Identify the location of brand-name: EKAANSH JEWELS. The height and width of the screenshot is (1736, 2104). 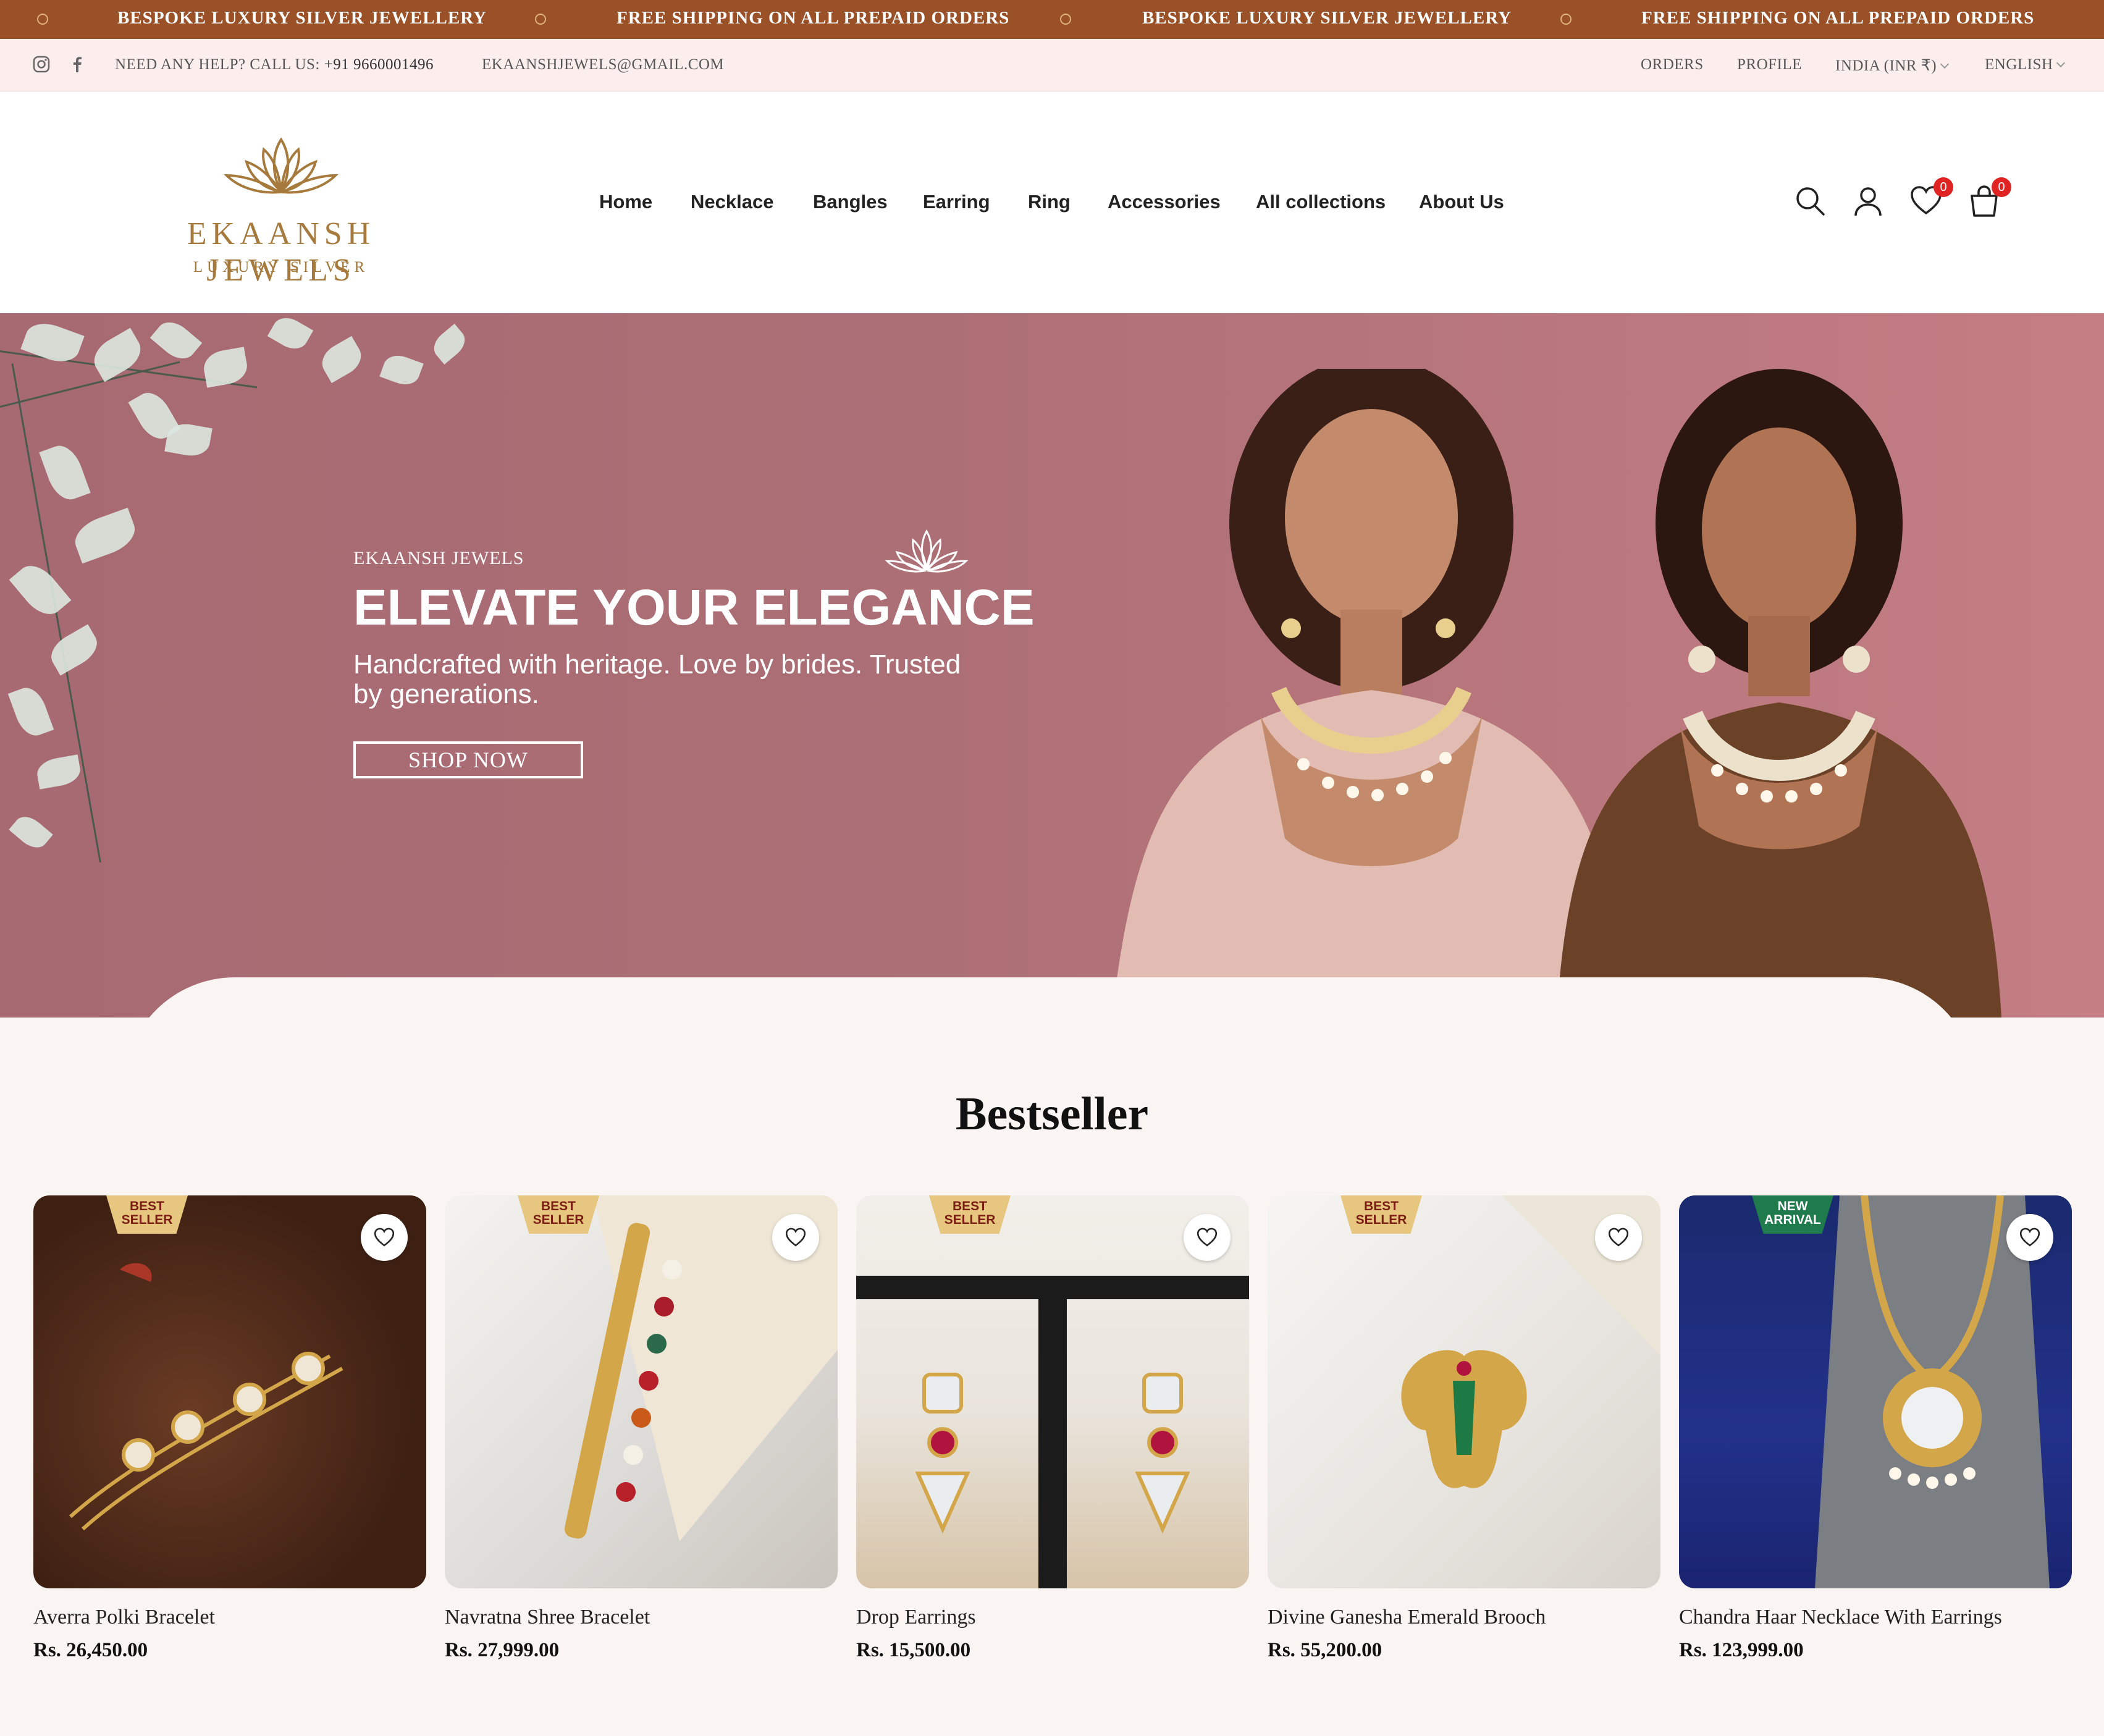
(281, 252).